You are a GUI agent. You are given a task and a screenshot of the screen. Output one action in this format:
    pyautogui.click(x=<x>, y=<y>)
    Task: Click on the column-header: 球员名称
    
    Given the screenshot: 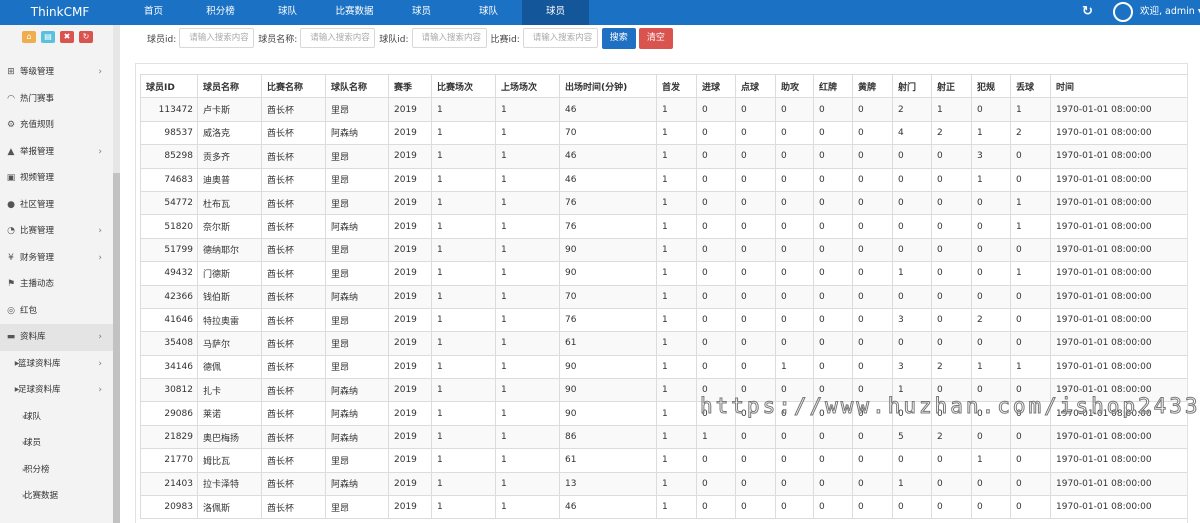 What is the action you would take?
    pyautogui.click(x=229, y=86)
    